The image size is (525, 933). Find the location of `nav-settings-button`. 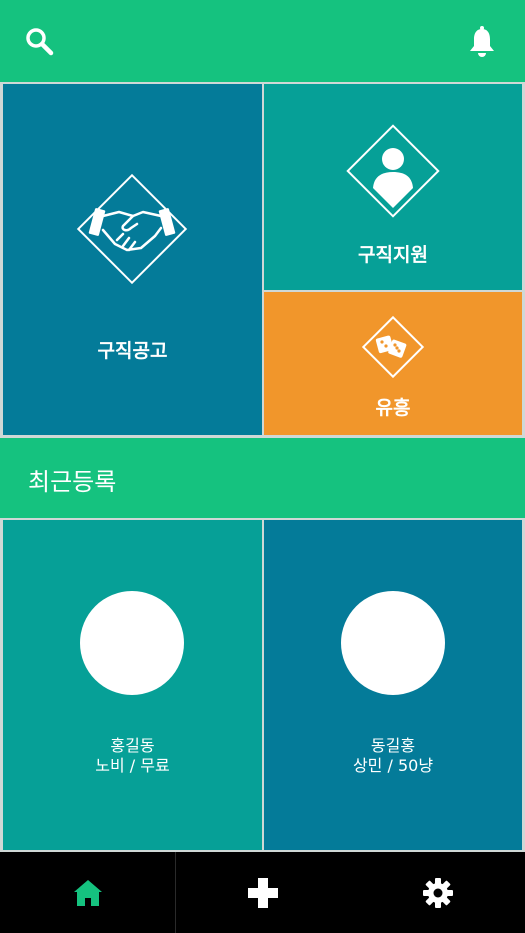

nav-settings-button is located at coordinates (437, 892).